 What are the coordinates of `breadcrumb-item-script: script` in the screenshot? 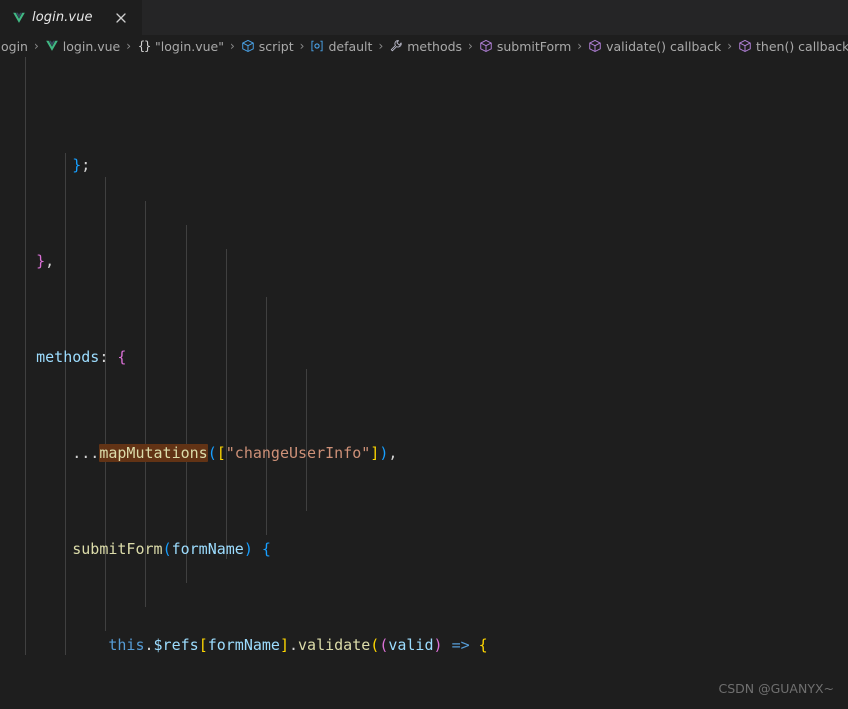 It's located at (267, 46).